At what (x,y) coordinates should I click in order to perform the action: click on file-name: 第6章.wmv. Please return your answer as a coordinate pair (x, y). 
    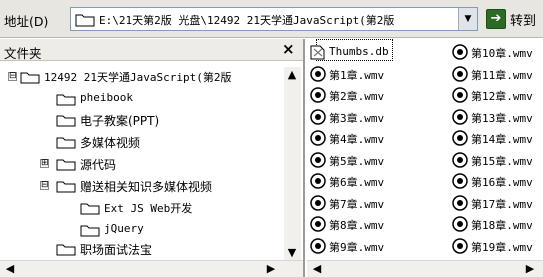
    Looking at the image, I should click on (357, 182).